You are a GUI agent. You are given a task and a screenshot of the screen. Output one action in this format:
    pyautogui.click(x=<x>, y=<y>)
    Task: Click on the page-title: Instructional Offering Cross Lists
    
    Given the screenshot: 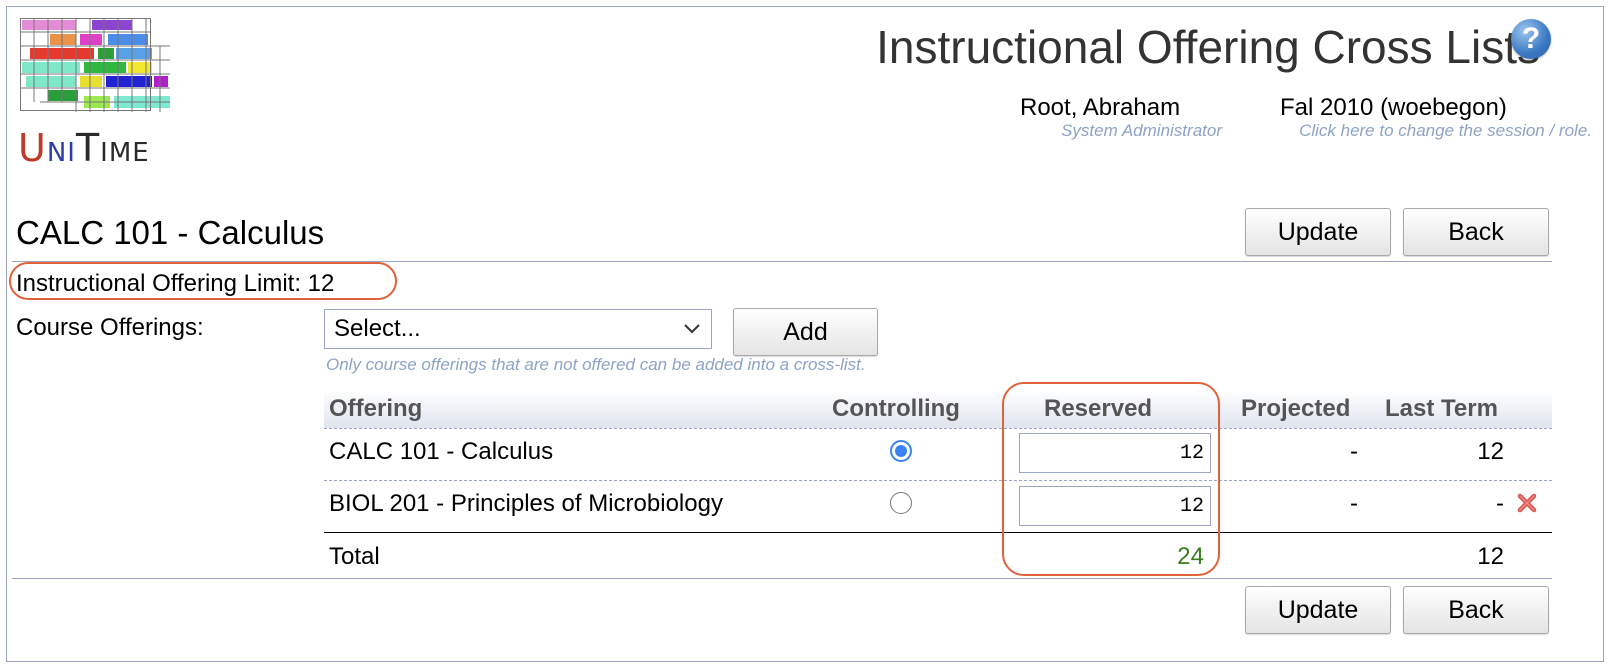 What is the action you would take?
    pyautogui.click(x=1208, y=47)
    